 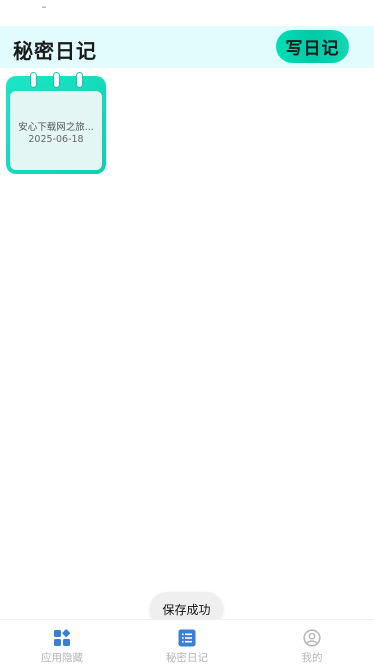 What do you see at coordinates (62, 638) in the screenshot?
I see `apps-grid-icon` at bounding box center [62, 638].